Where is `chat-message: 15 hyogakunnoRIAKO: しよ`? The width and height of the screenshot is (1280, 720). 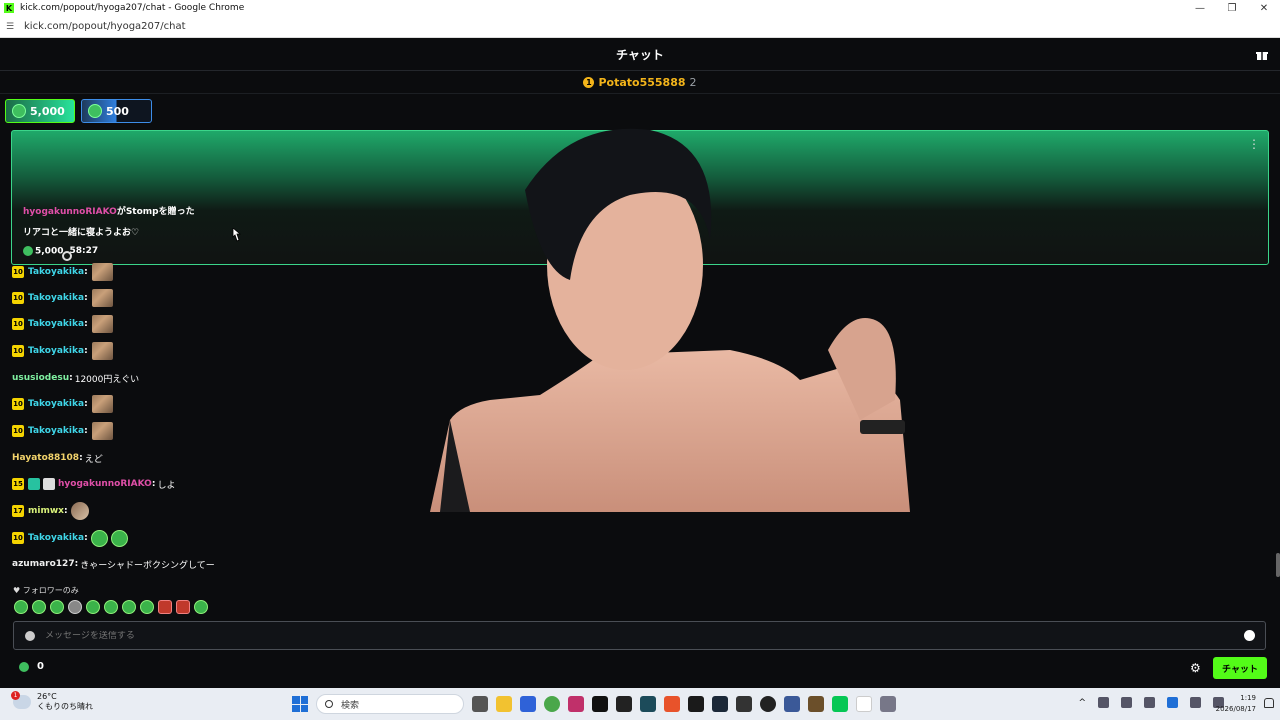
chat-message: 15 hyogakunnoRIAKO: しよ is located at coordinates (94, 484).